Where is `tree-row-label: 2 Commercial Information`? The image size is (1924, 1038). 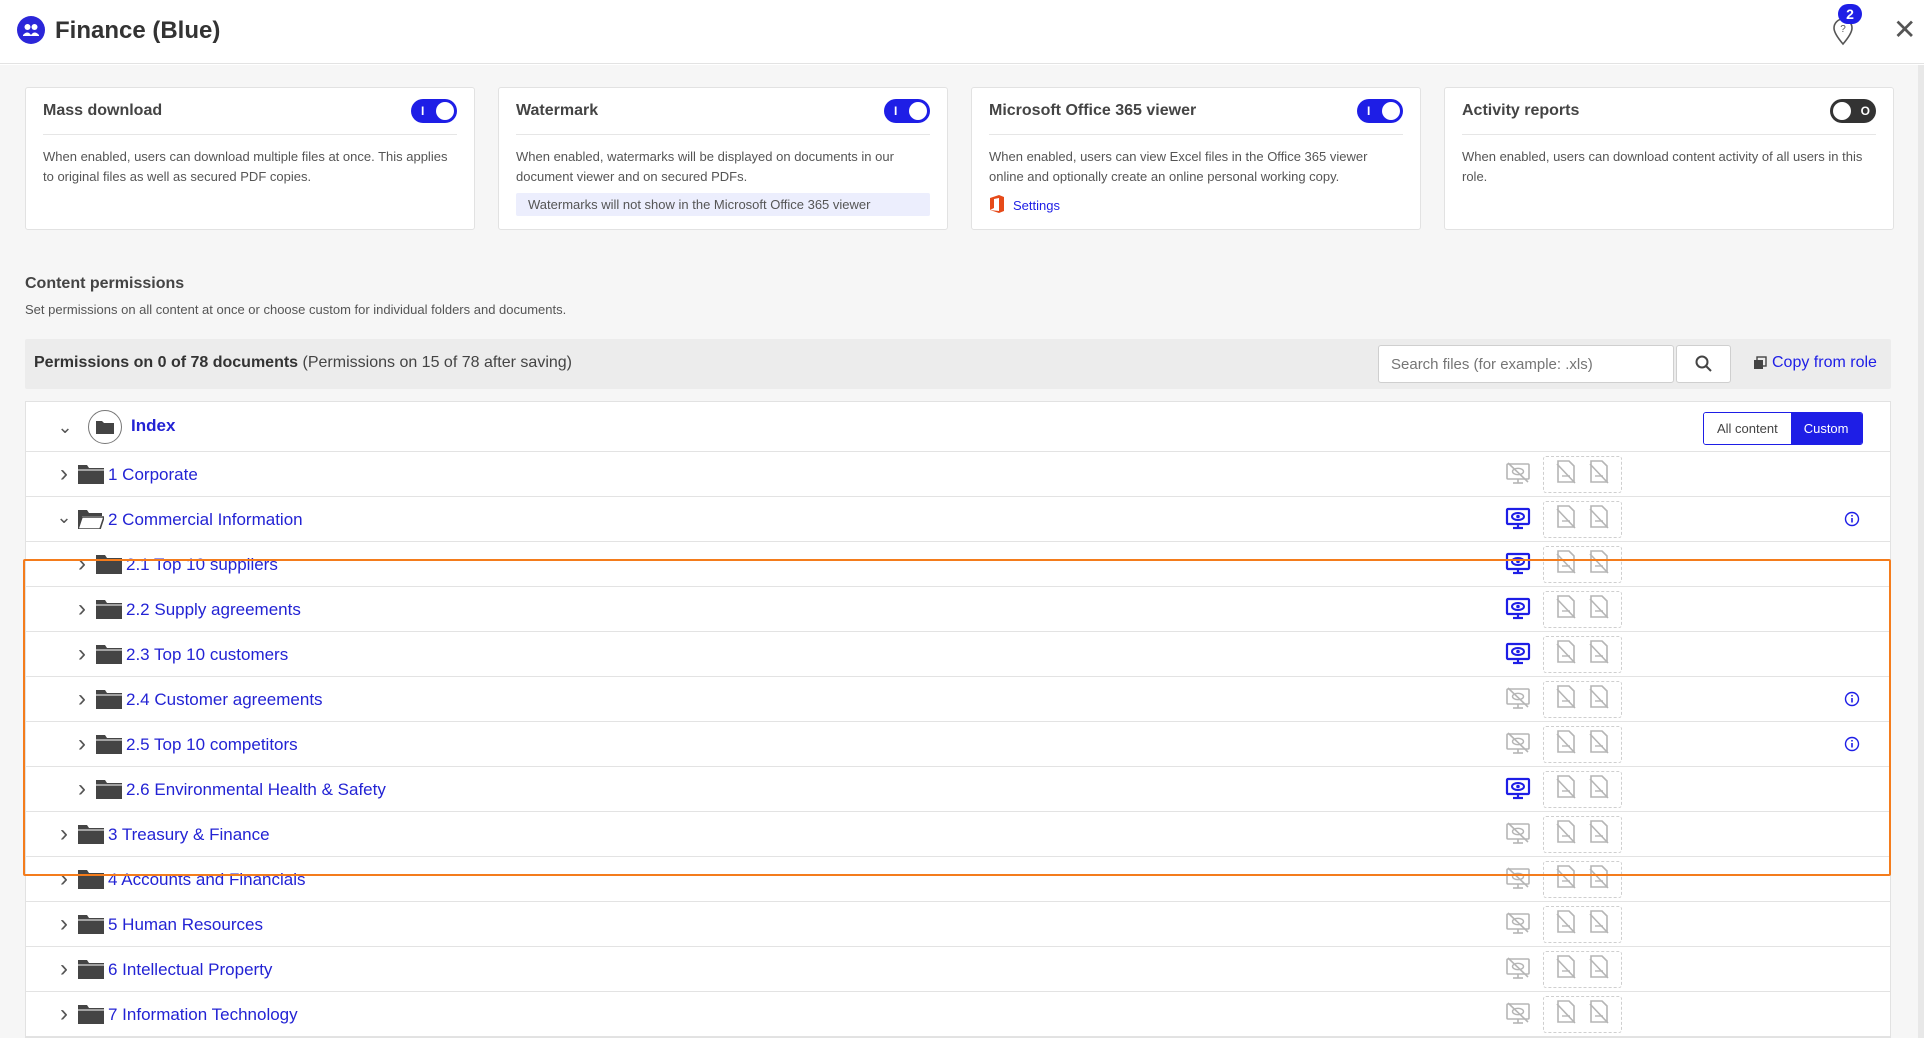 tree-row-label: 2 Commercial Information is located at coordinates (205, 520).